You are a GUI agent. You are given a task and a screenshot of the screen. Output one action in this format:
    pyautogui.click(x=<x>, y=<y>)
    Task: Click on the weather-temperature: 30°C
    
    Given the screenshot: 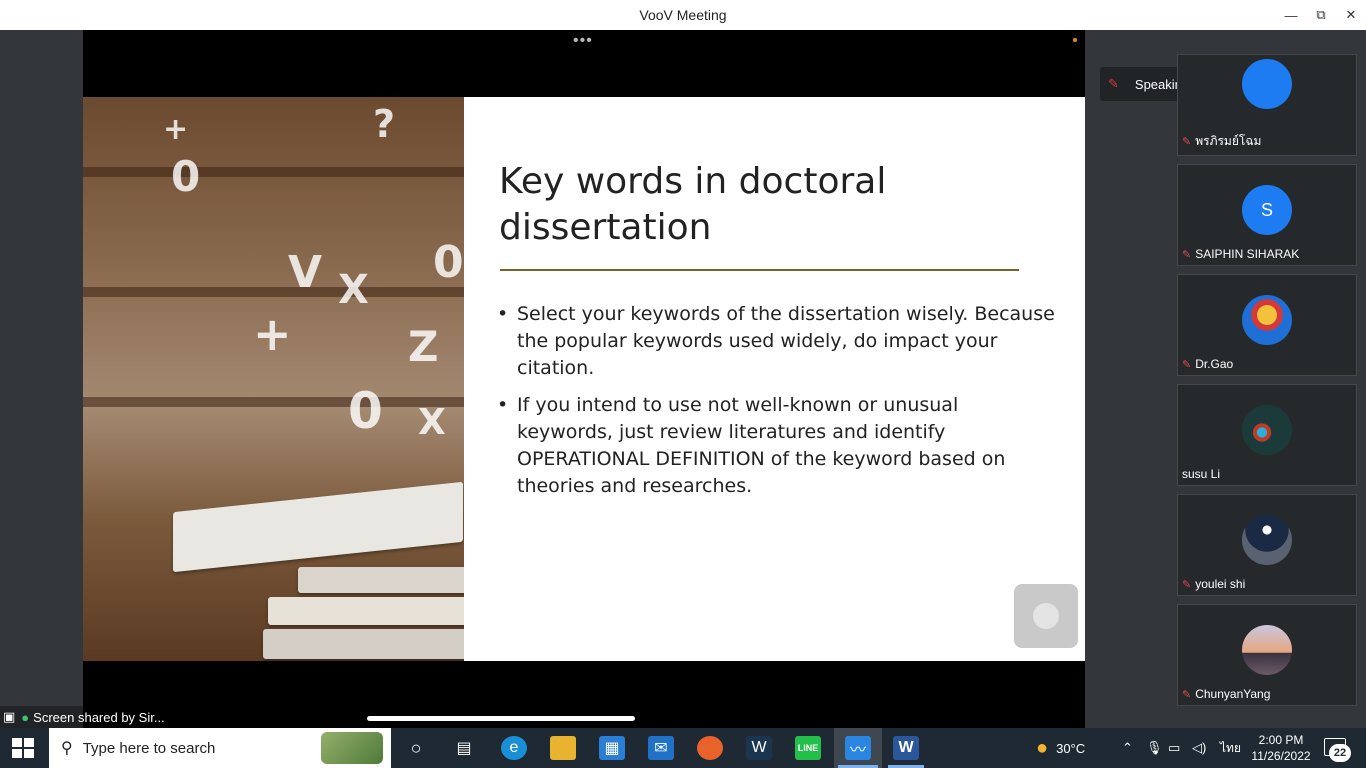 What is the action you would take?
    pyautogui.click(x=1071, y=748)
    